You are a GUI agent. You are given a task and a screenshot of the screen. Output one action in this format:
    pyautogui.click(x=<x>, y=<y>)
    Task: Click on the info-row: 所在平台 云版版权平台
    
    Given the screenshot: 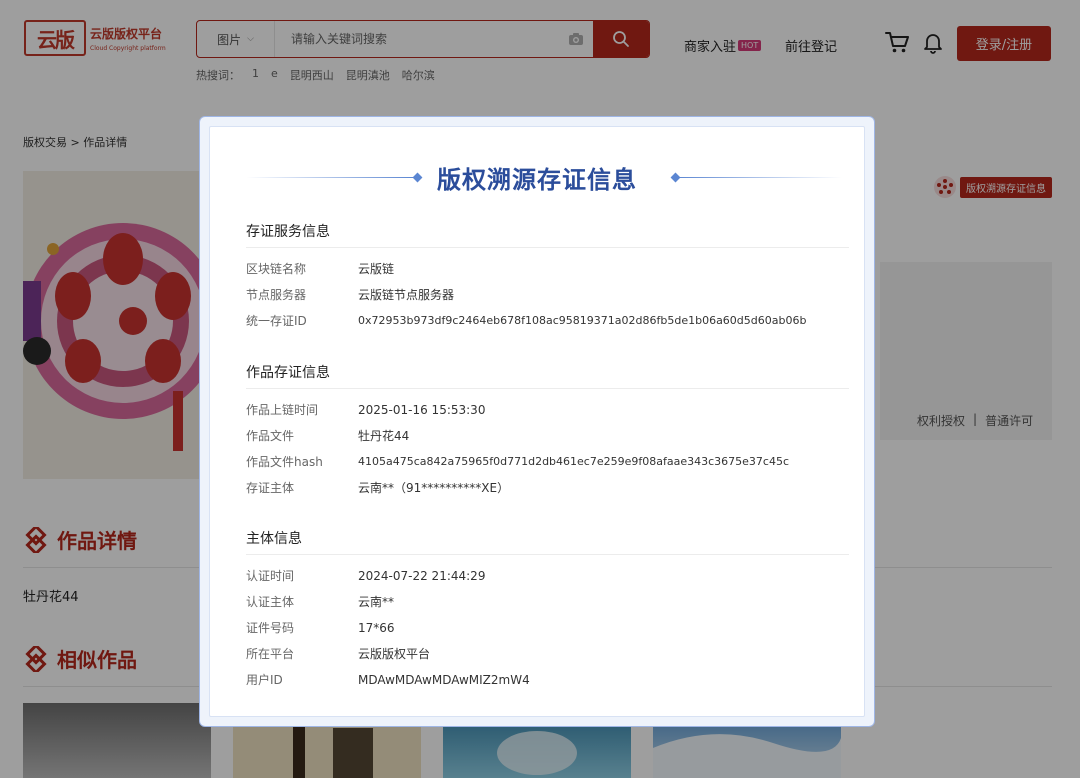 What is the action you would take?
    pyautogui.click(x=338, y=654)
    